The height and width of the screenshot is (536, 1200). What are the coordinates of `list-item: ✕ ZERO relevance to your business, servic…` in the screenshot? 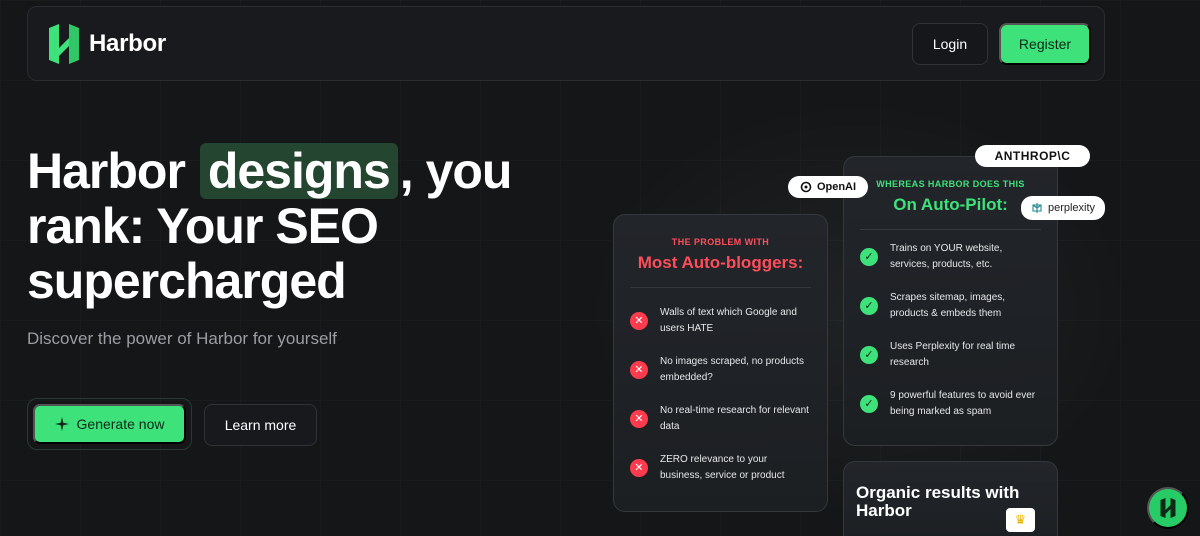 It's located at (720, 467).